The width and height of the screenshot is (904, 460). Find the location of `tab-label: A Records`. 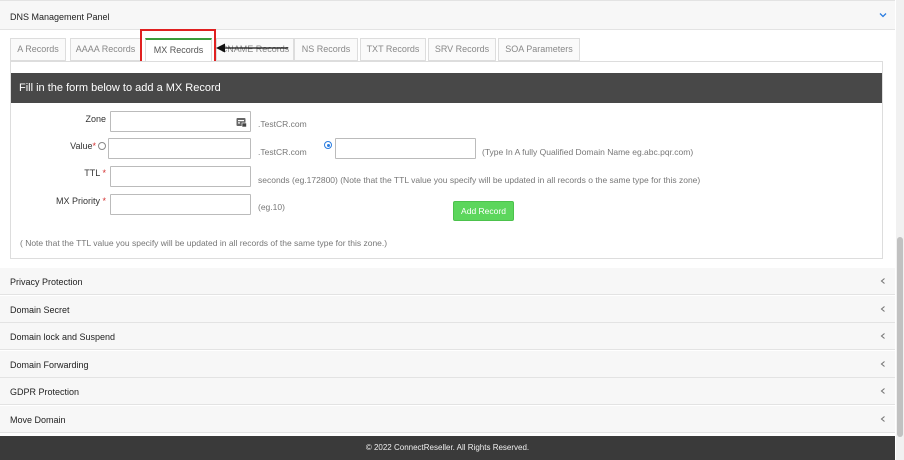

tab-label: A Records is located at coordinates (38, 49).